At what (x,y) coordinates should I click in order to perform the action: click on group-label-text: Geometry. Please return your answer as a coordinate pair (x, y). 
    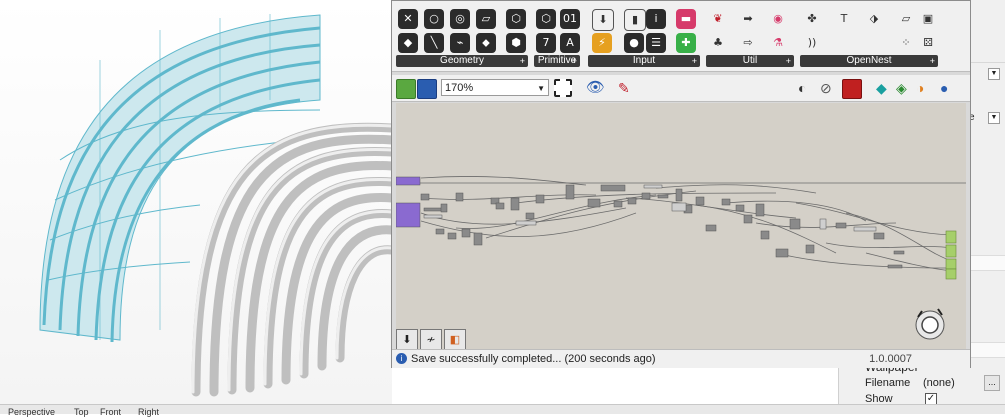
    Looking at the image, I should click on (462, 60).